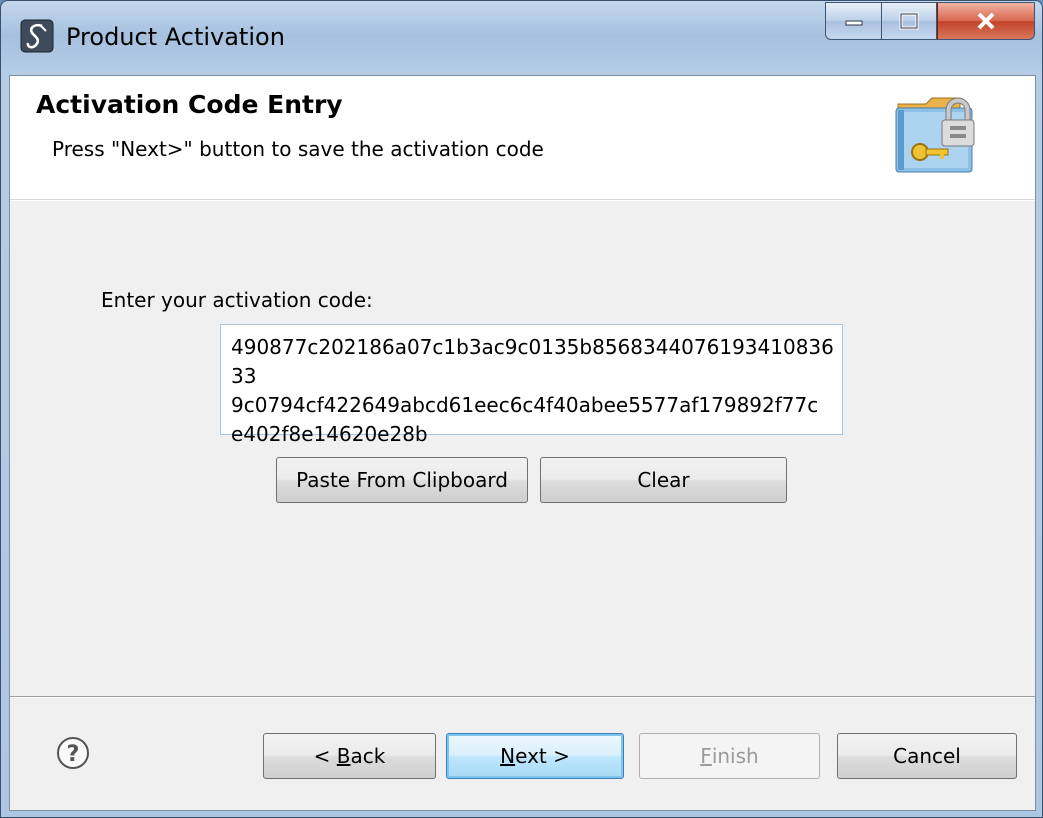 Image resolution: width=1043 pixels, height=818 pixels. I want to click on folder-lock-key-icon, so click(935, 135).